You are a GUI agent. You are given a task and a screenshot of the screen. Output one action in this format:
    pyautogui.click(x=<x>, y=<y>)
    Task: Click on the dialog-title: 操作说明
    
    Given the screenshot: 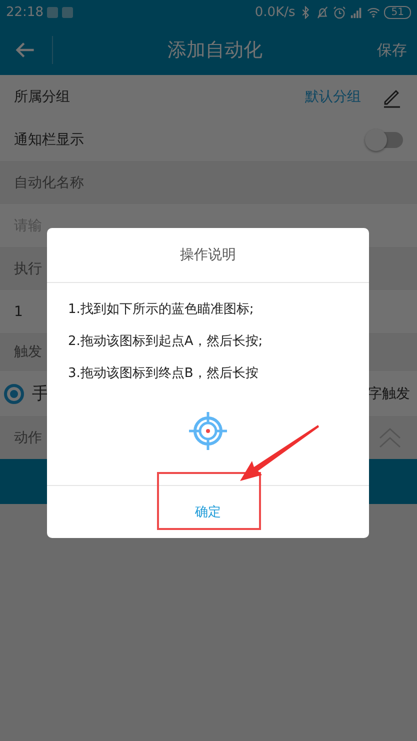 What is the action you would take?
    pyautogui.click(x=208, y=255)
    